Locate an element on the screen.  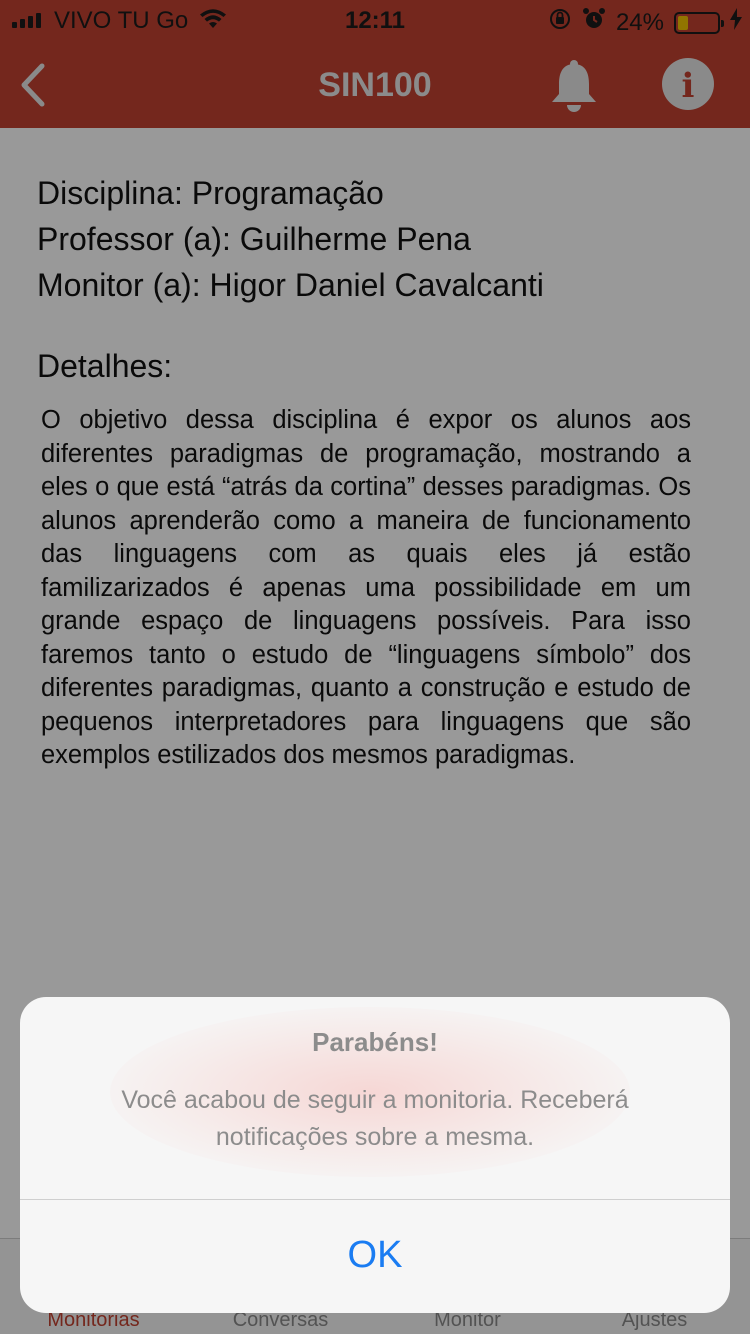
alert-title: Parabéns! is located at coordinates (375, 1042).